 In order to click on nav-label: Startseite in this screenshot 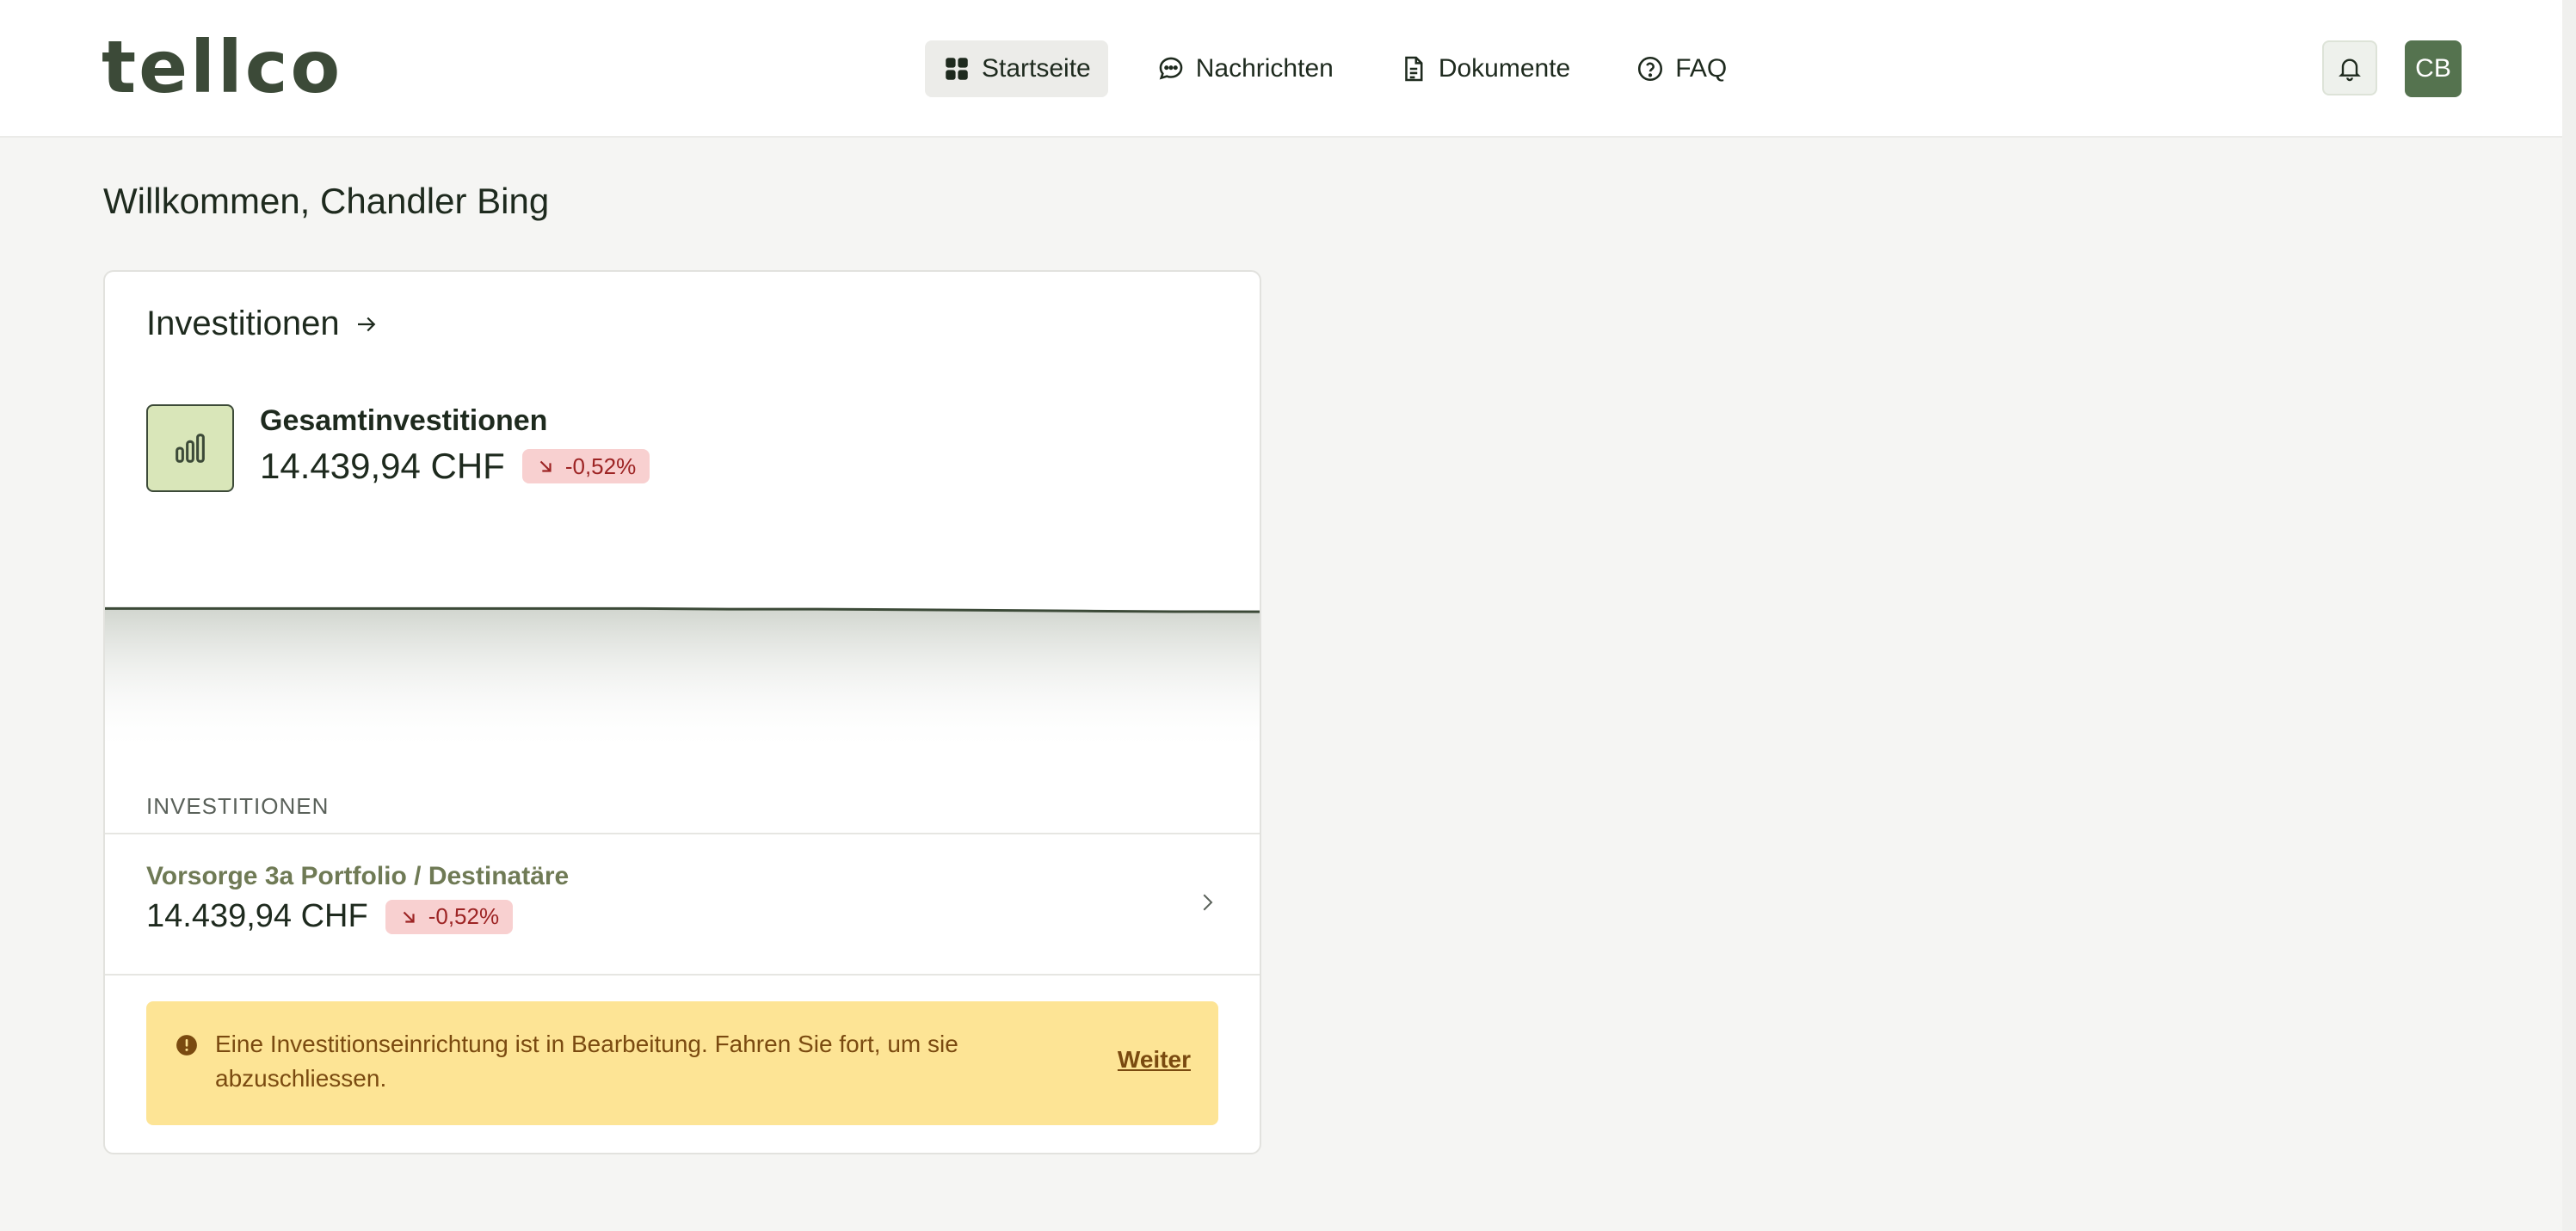, I will do `click(1037, 68)`.